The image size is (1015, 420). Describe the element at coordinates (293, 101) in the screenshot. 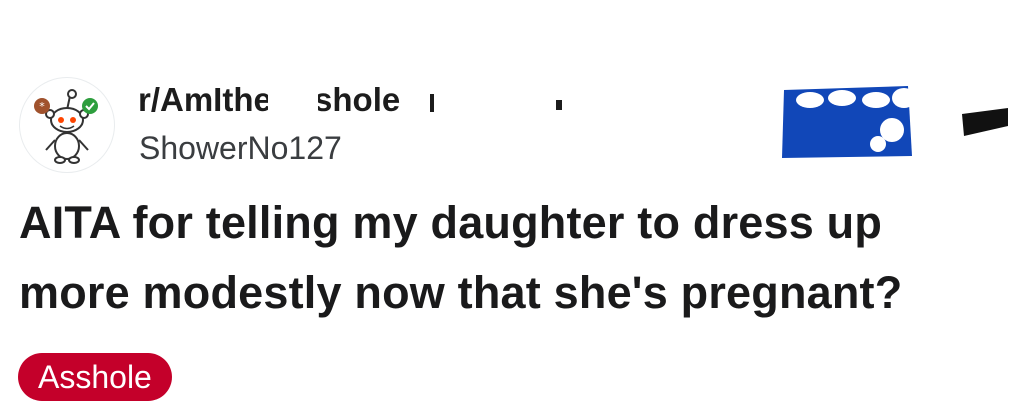

I see `redaction-mask` at that location.